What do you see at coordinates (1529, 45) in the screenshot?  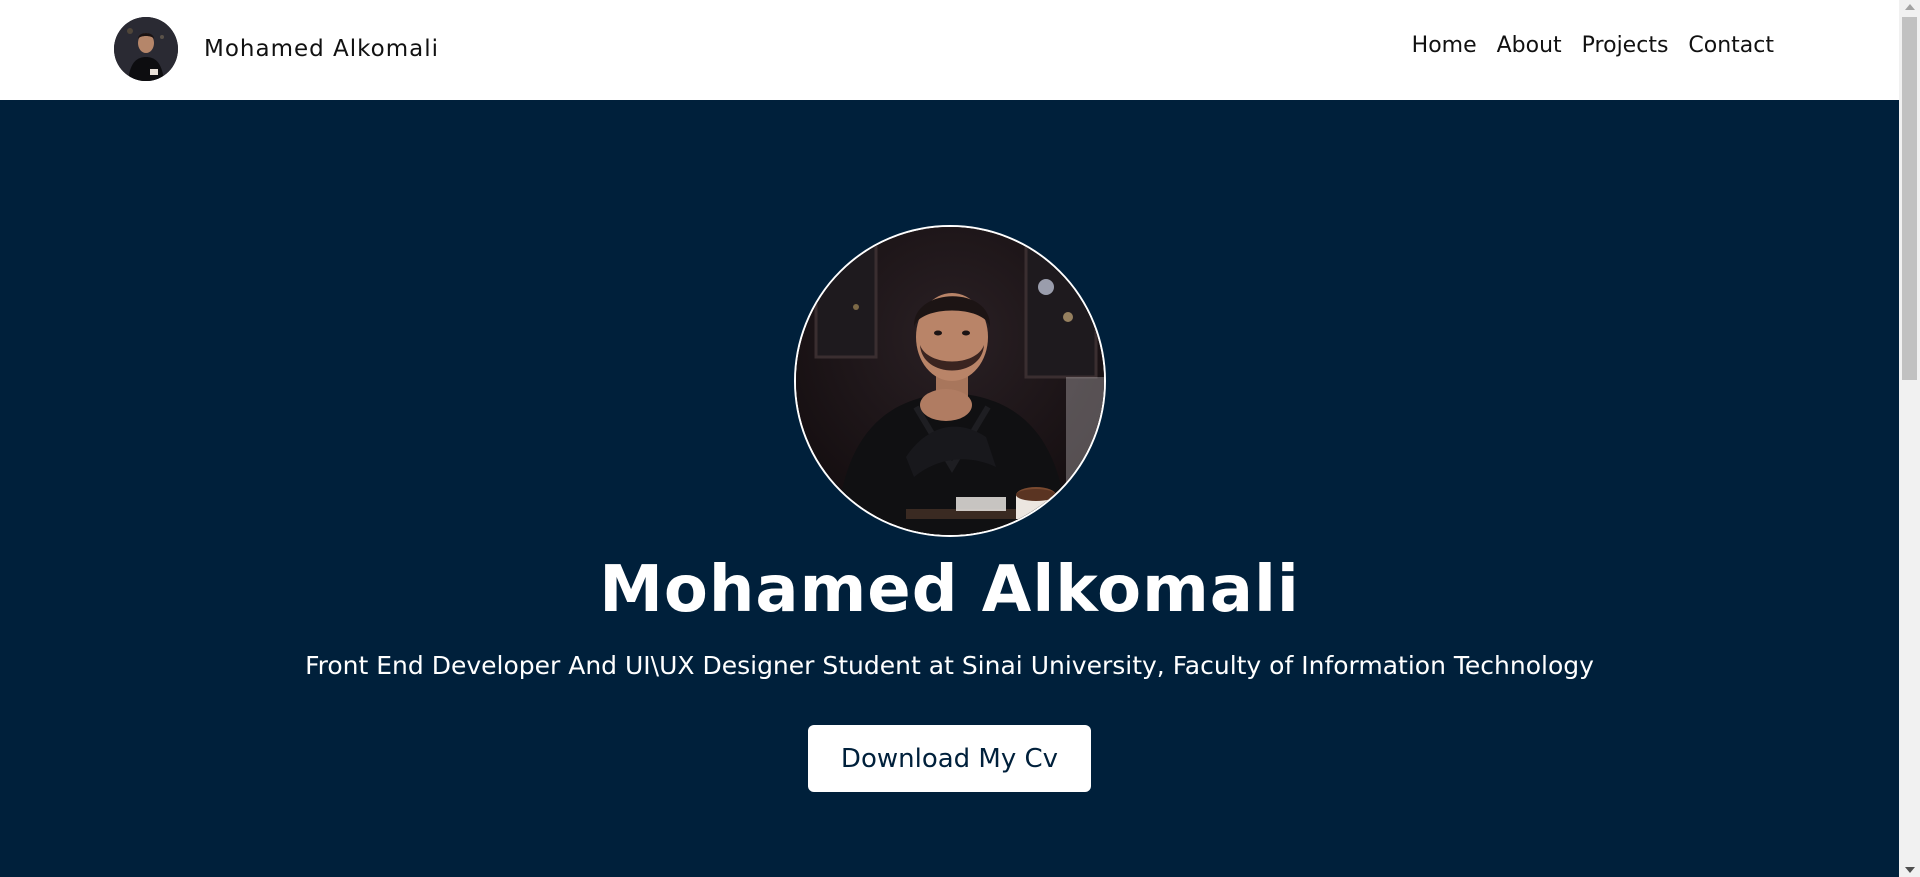 I see `nav-link-about: About` at bounding box center [1529, 45].